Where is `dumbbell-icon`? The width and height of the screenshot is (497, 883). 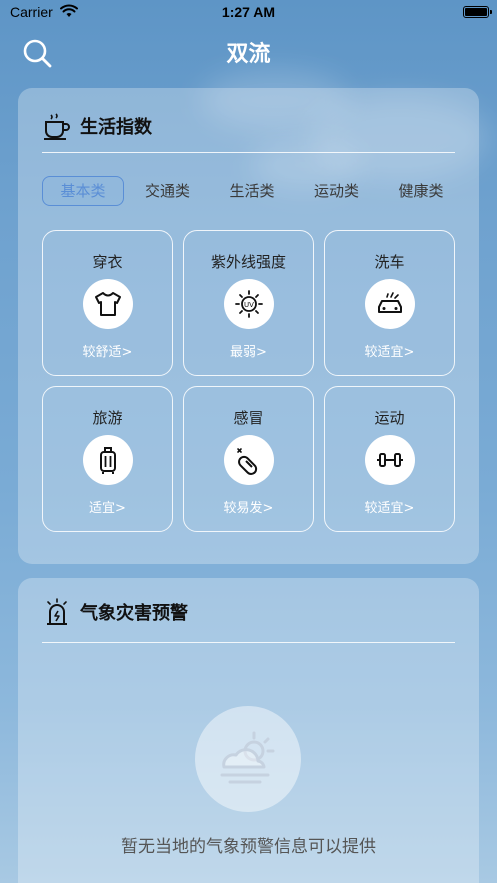
dumbbell-icon is located at coordinates (389, 460).